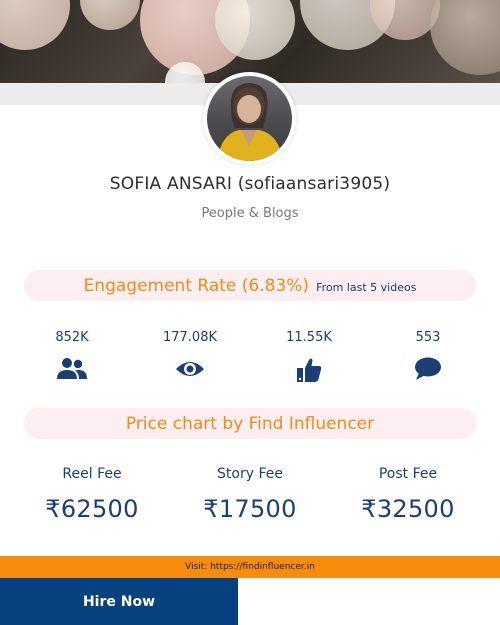 The image size is (500, 625). I want to click on eye-icon, so click(190, 369).